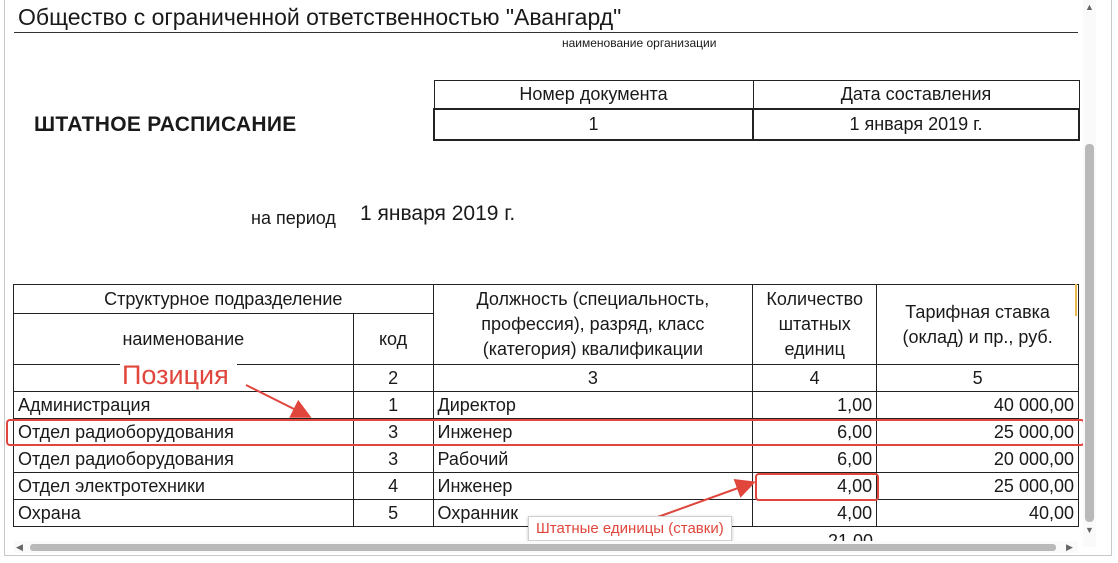  What do you see at coordinates (705, 499) in the screenshot?
I see `units-arrow` at bounding box center [705, 499].